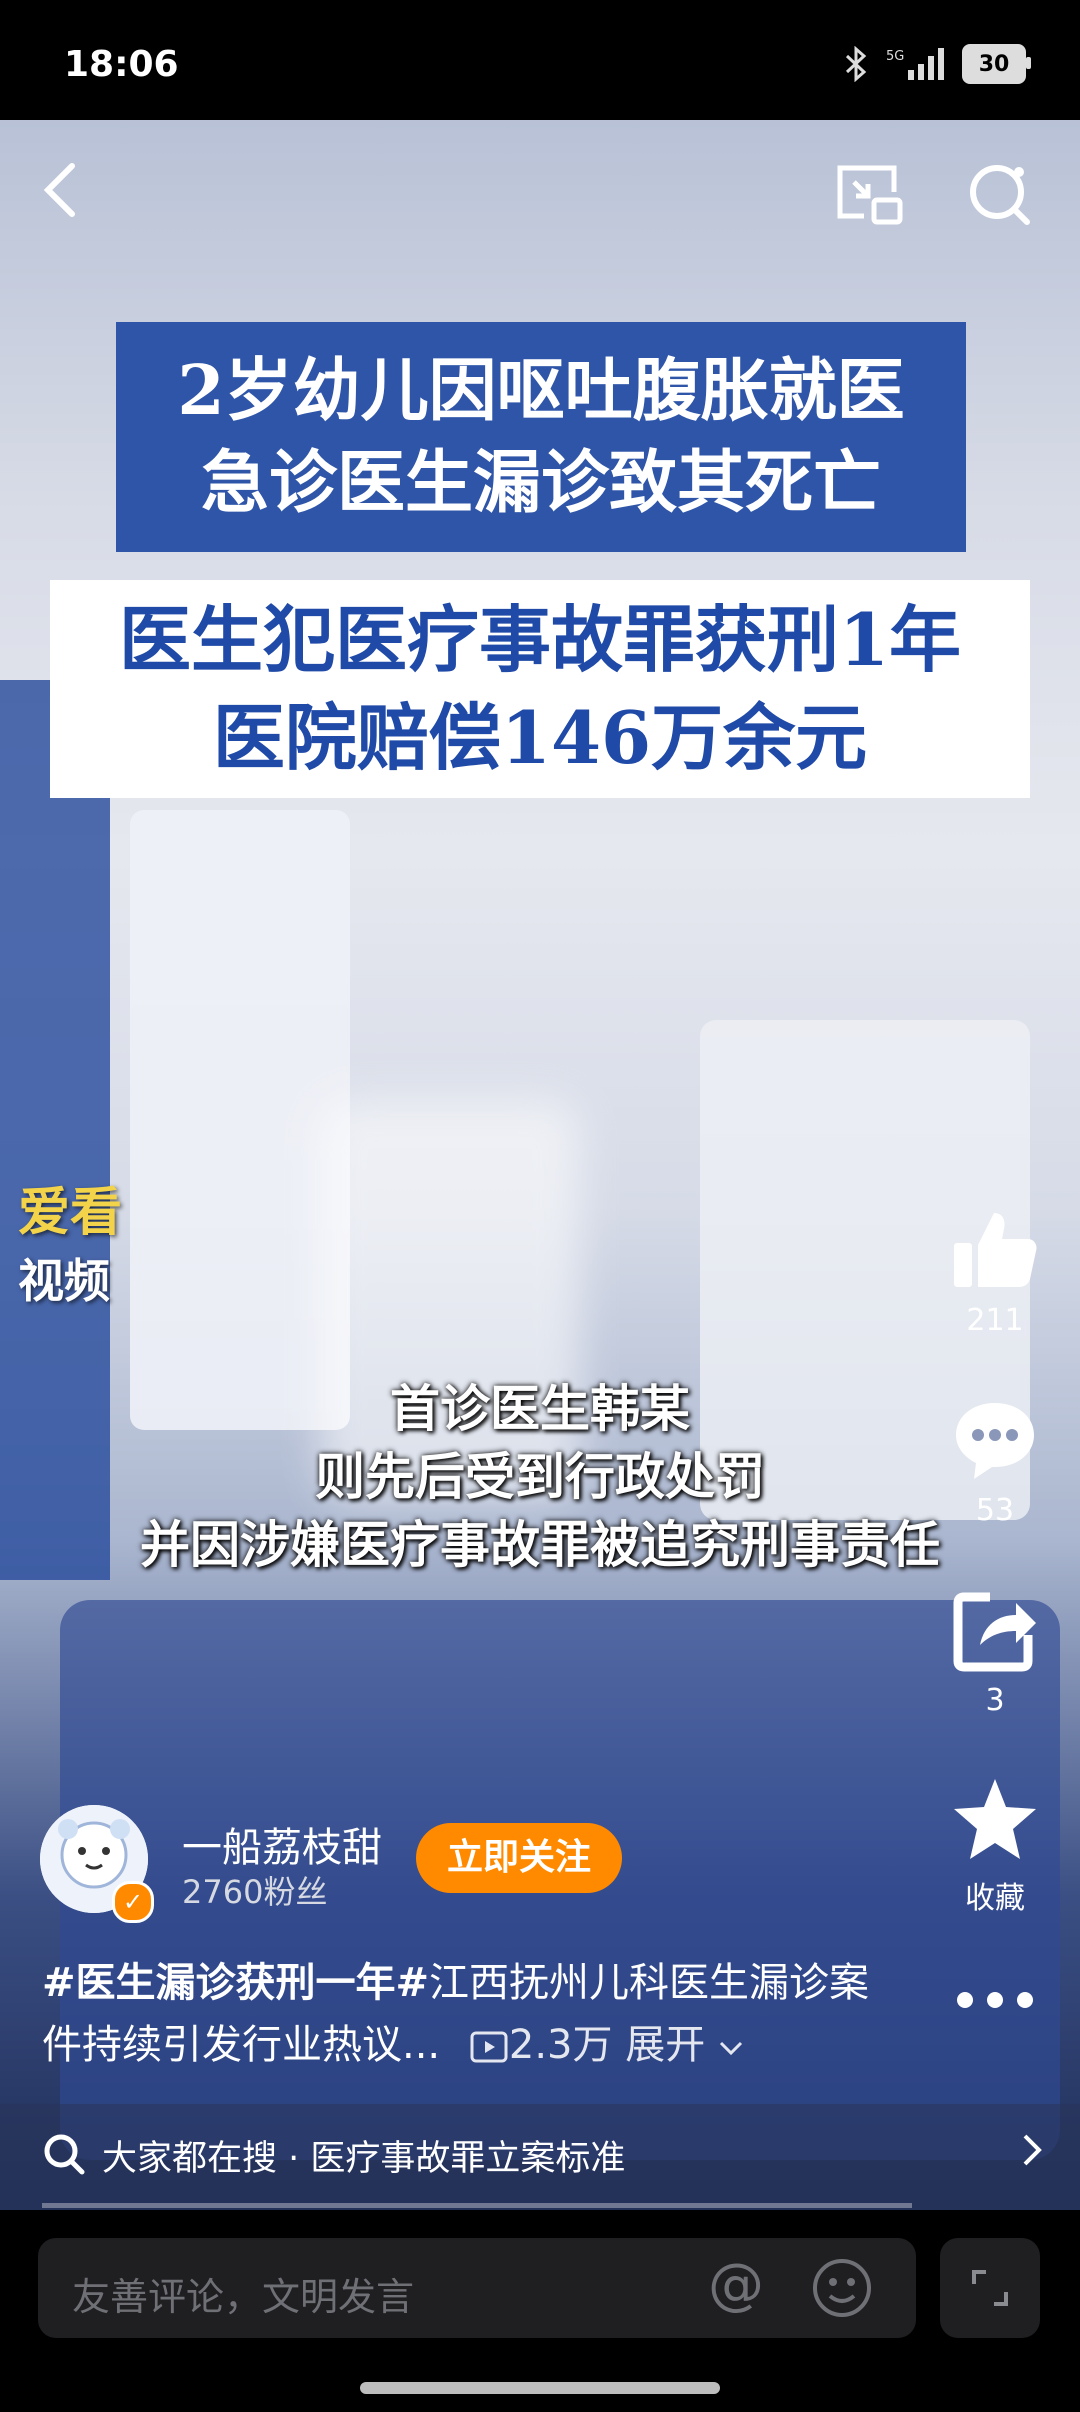 This screenshot has height=2412, width=1080. I want to click on pip-button, so click(870, 195).